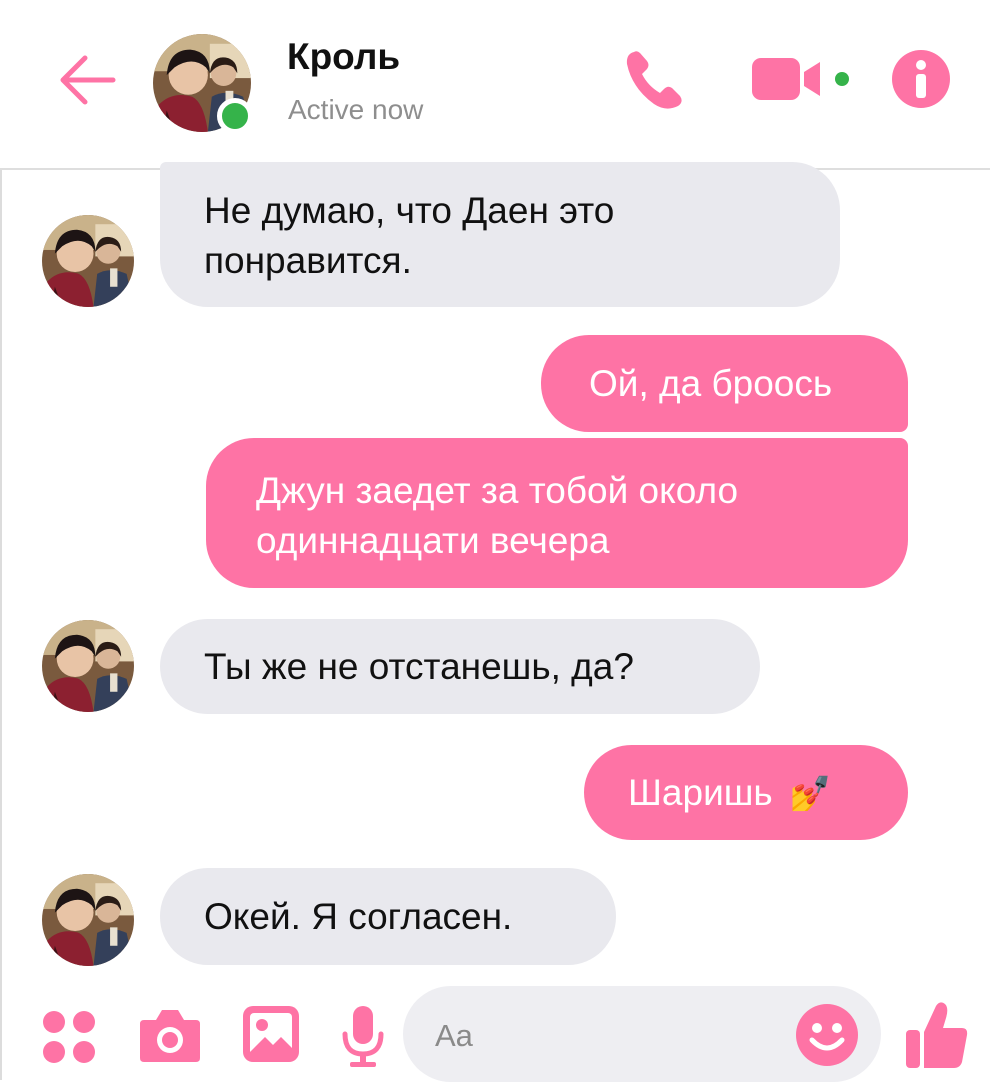 The height and width of the screenshot is (1082, 990). What do you see at coordinates (358, 916) in the screenshot?
I see `message-text: Окей. Я согласен.` at bounding box center [358, 916].